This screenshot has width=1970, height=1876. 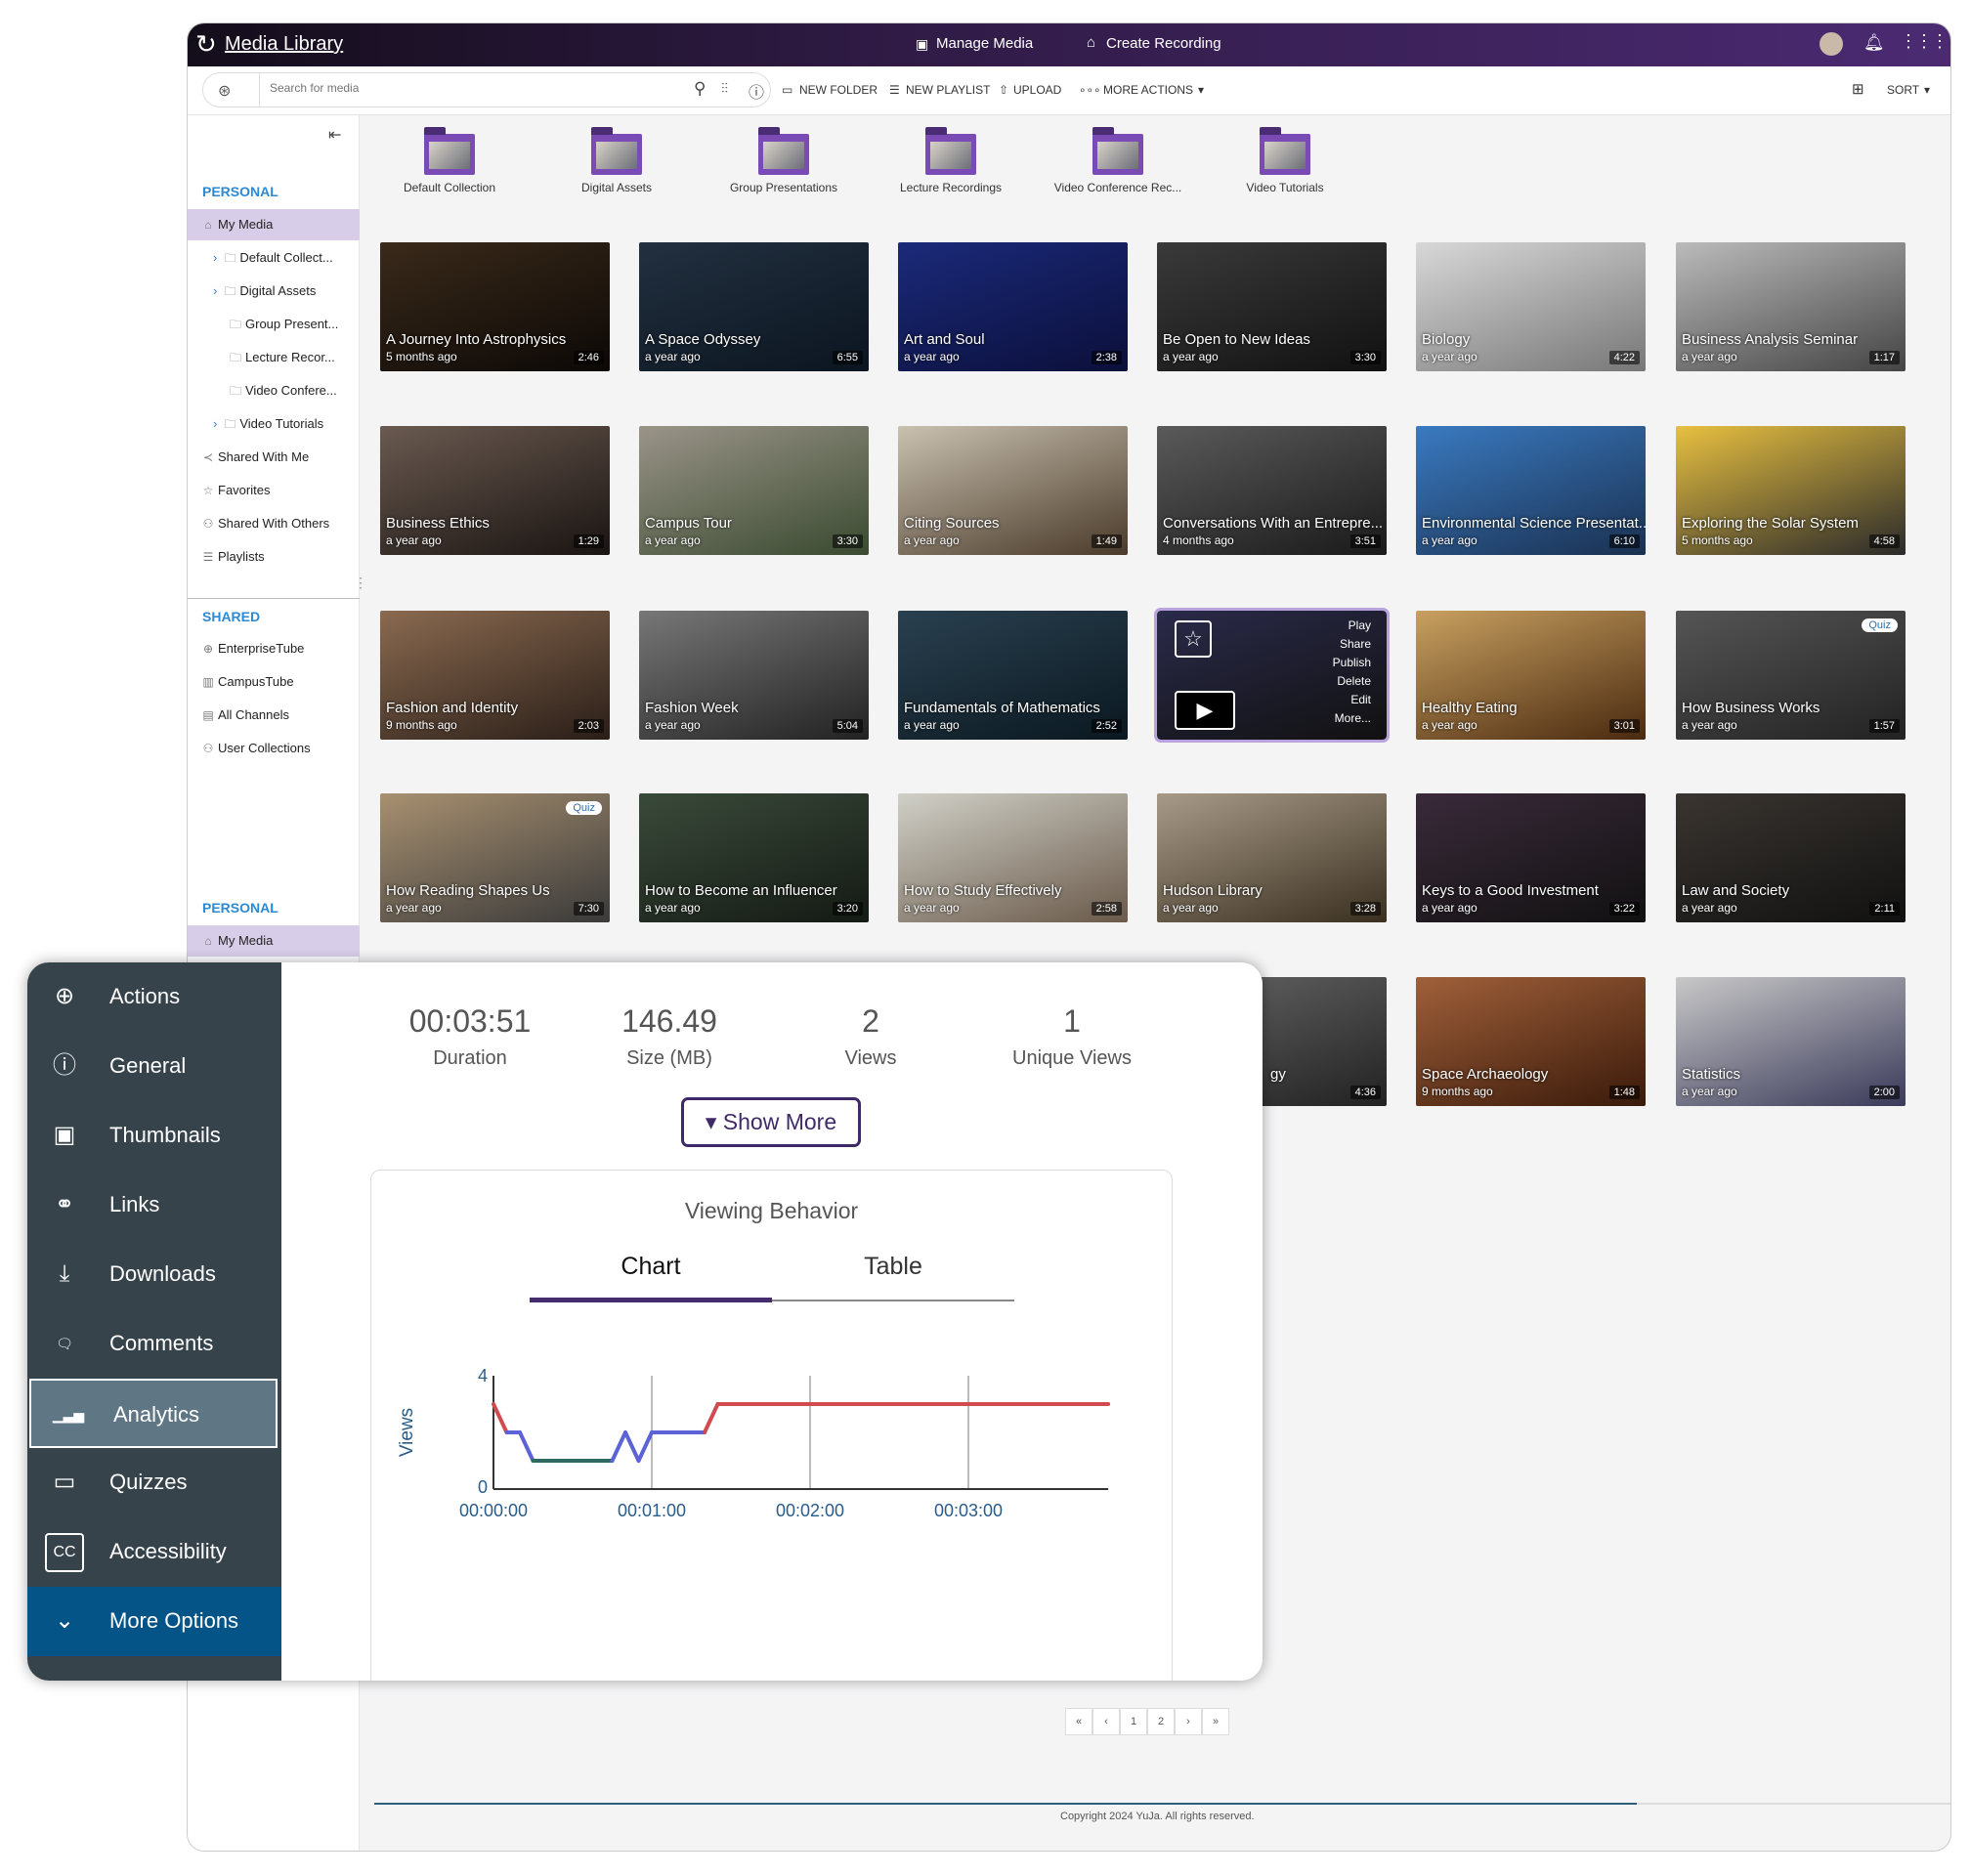 What do you see at coordinates (1352, 663) in the screenshot?
I see `hover-menu-item: Publish` at bounding box center [1352, 663].